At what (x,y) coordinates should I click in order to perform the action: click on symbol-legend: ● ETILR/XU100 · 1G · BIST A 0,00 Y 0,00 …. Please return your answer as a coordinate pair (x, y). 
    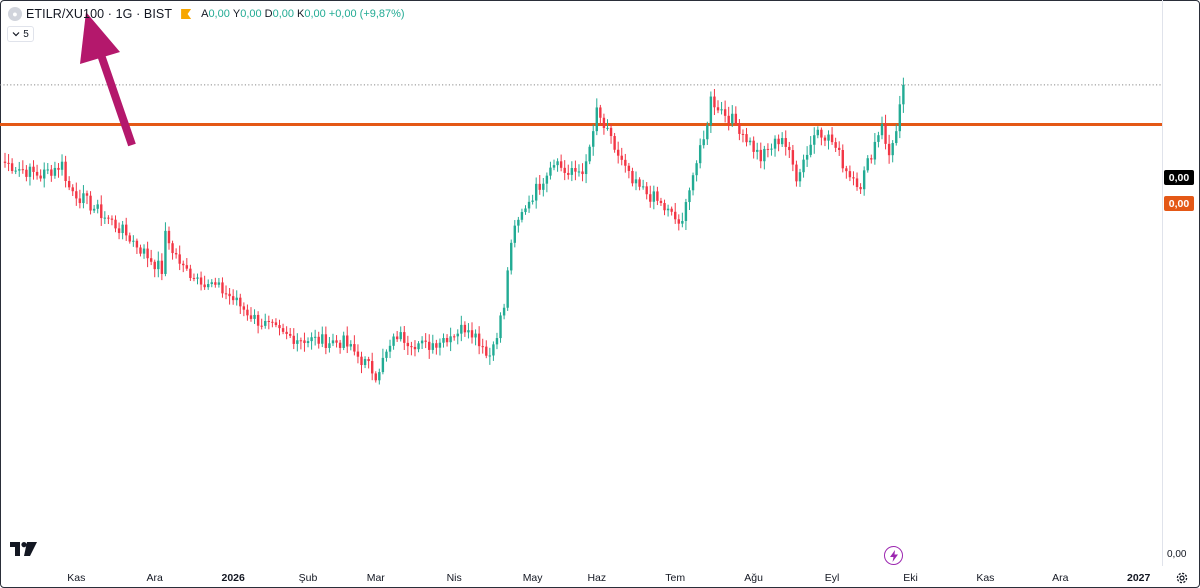
    Looking at the image, I should click on (206, 14).